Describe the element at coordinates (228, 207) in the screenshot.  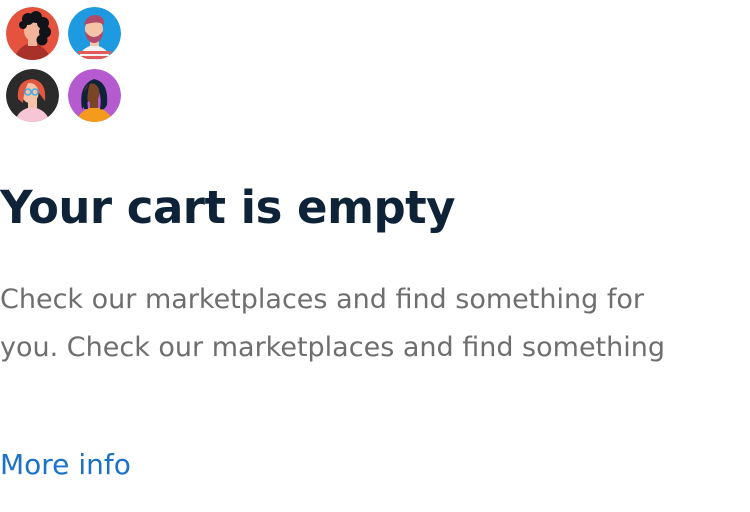
I see `empty-cart-title: Your cart is empty` at that location.